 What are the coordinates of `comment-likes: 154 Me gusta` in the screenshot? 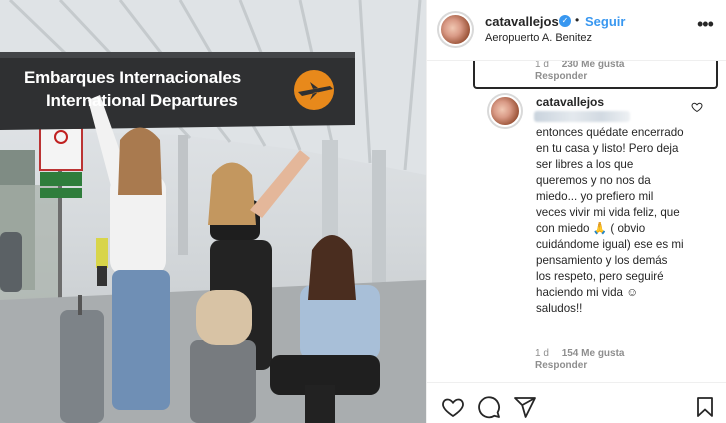 It's located at (593, 353).